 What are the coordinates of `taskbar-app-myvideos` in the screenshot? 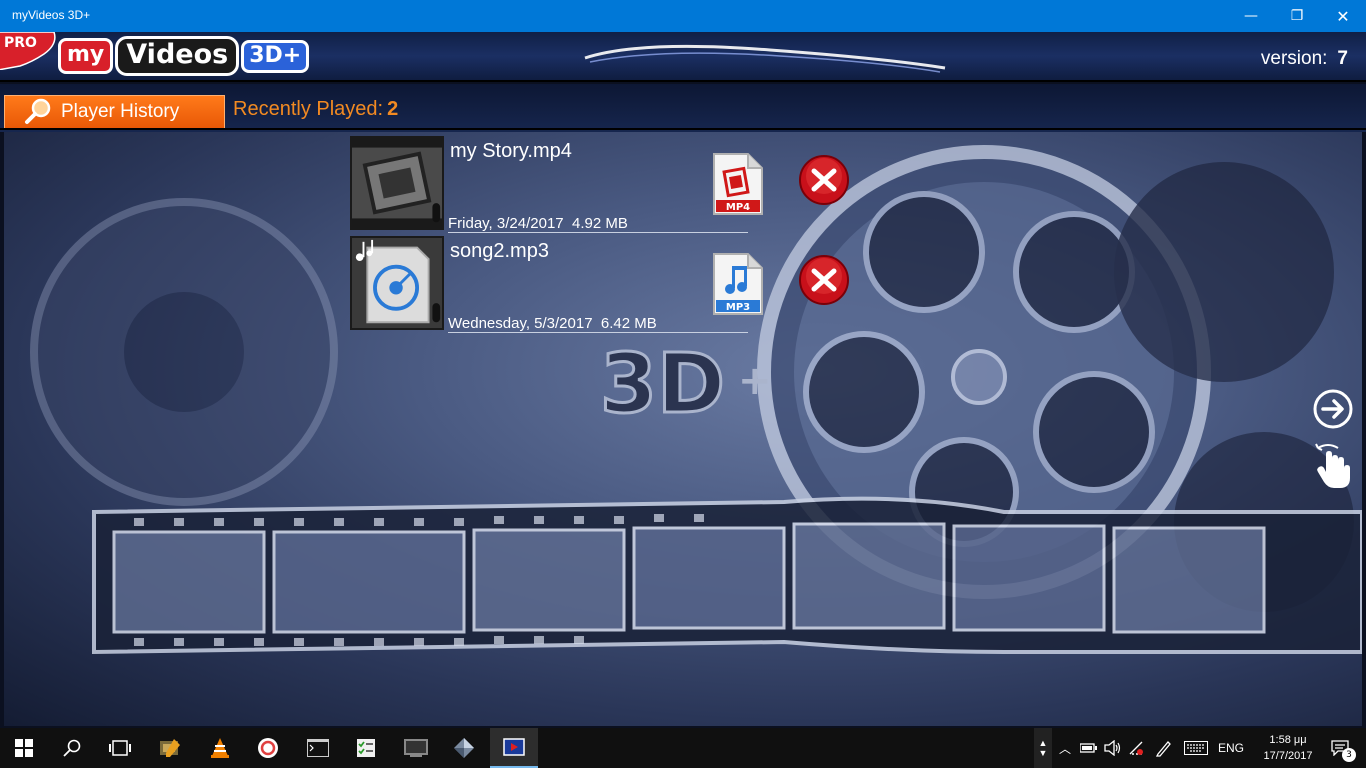 It's located at (514, 748).